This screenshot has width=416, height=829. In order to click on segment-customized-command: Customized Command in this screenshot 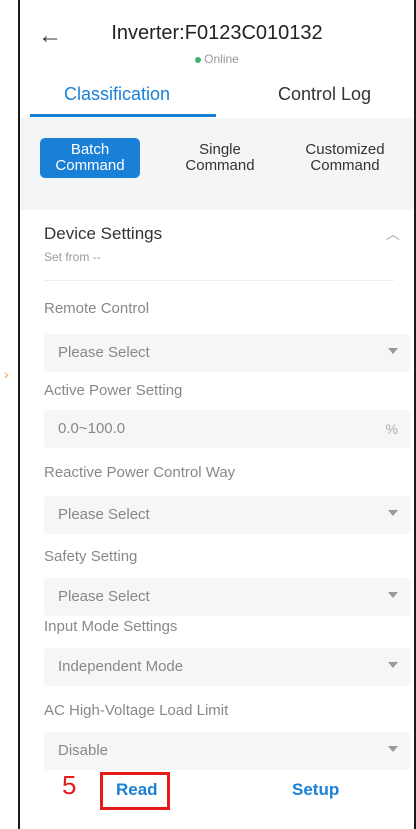, I will do `click(345, 158)`.